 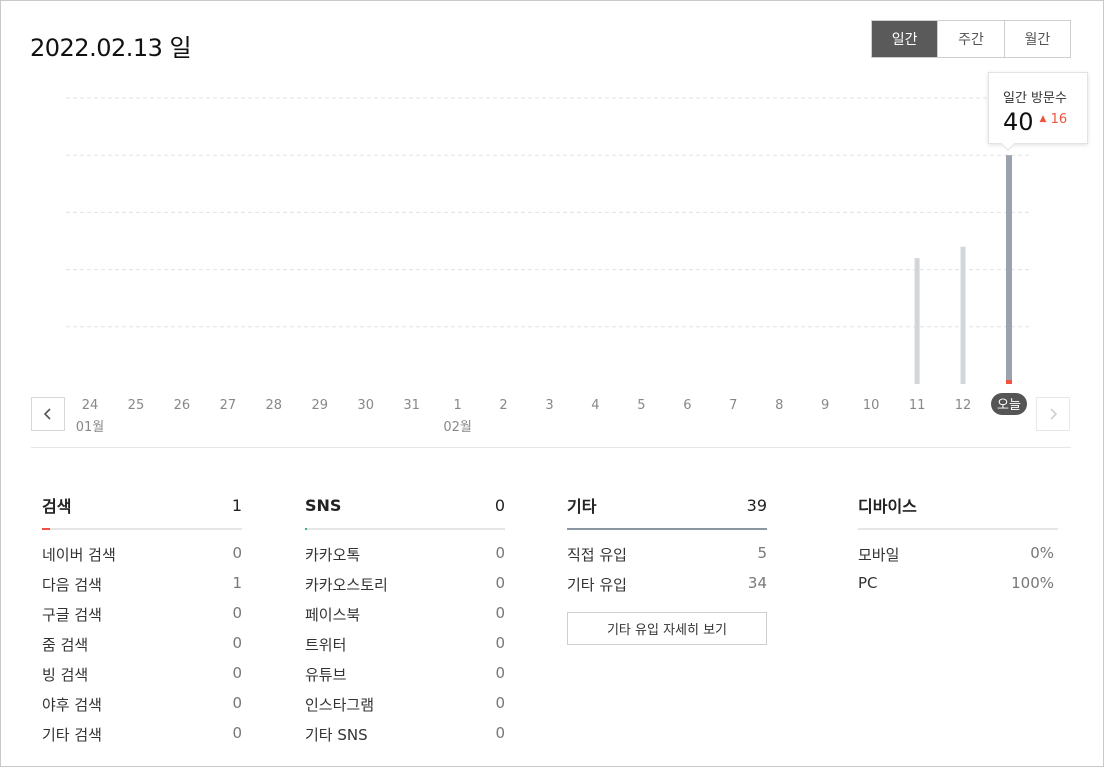 I want to click on list-item: 카카오스토리 0, so click(x=405, y=589).